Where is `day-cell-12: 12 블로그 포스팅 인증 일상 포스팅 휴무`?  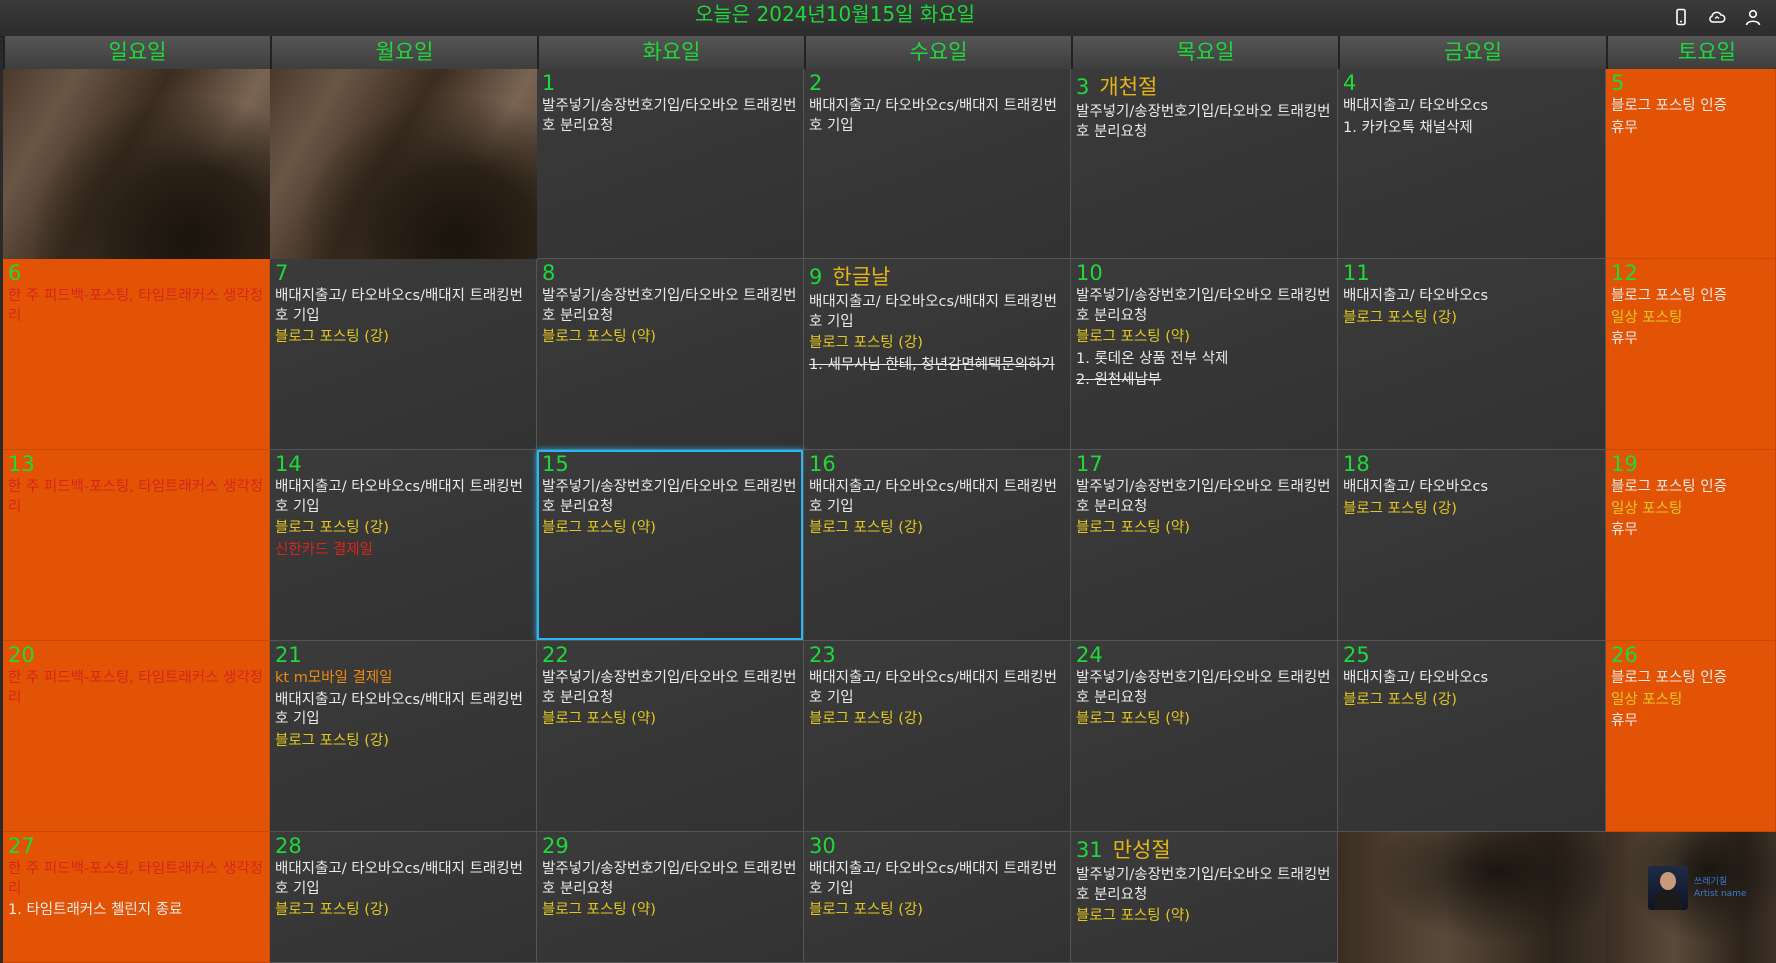
day-cell-12: 12 블로그 포스팅 인증 일상 포스팅 휴무 is located at coordinates (1691, 354).